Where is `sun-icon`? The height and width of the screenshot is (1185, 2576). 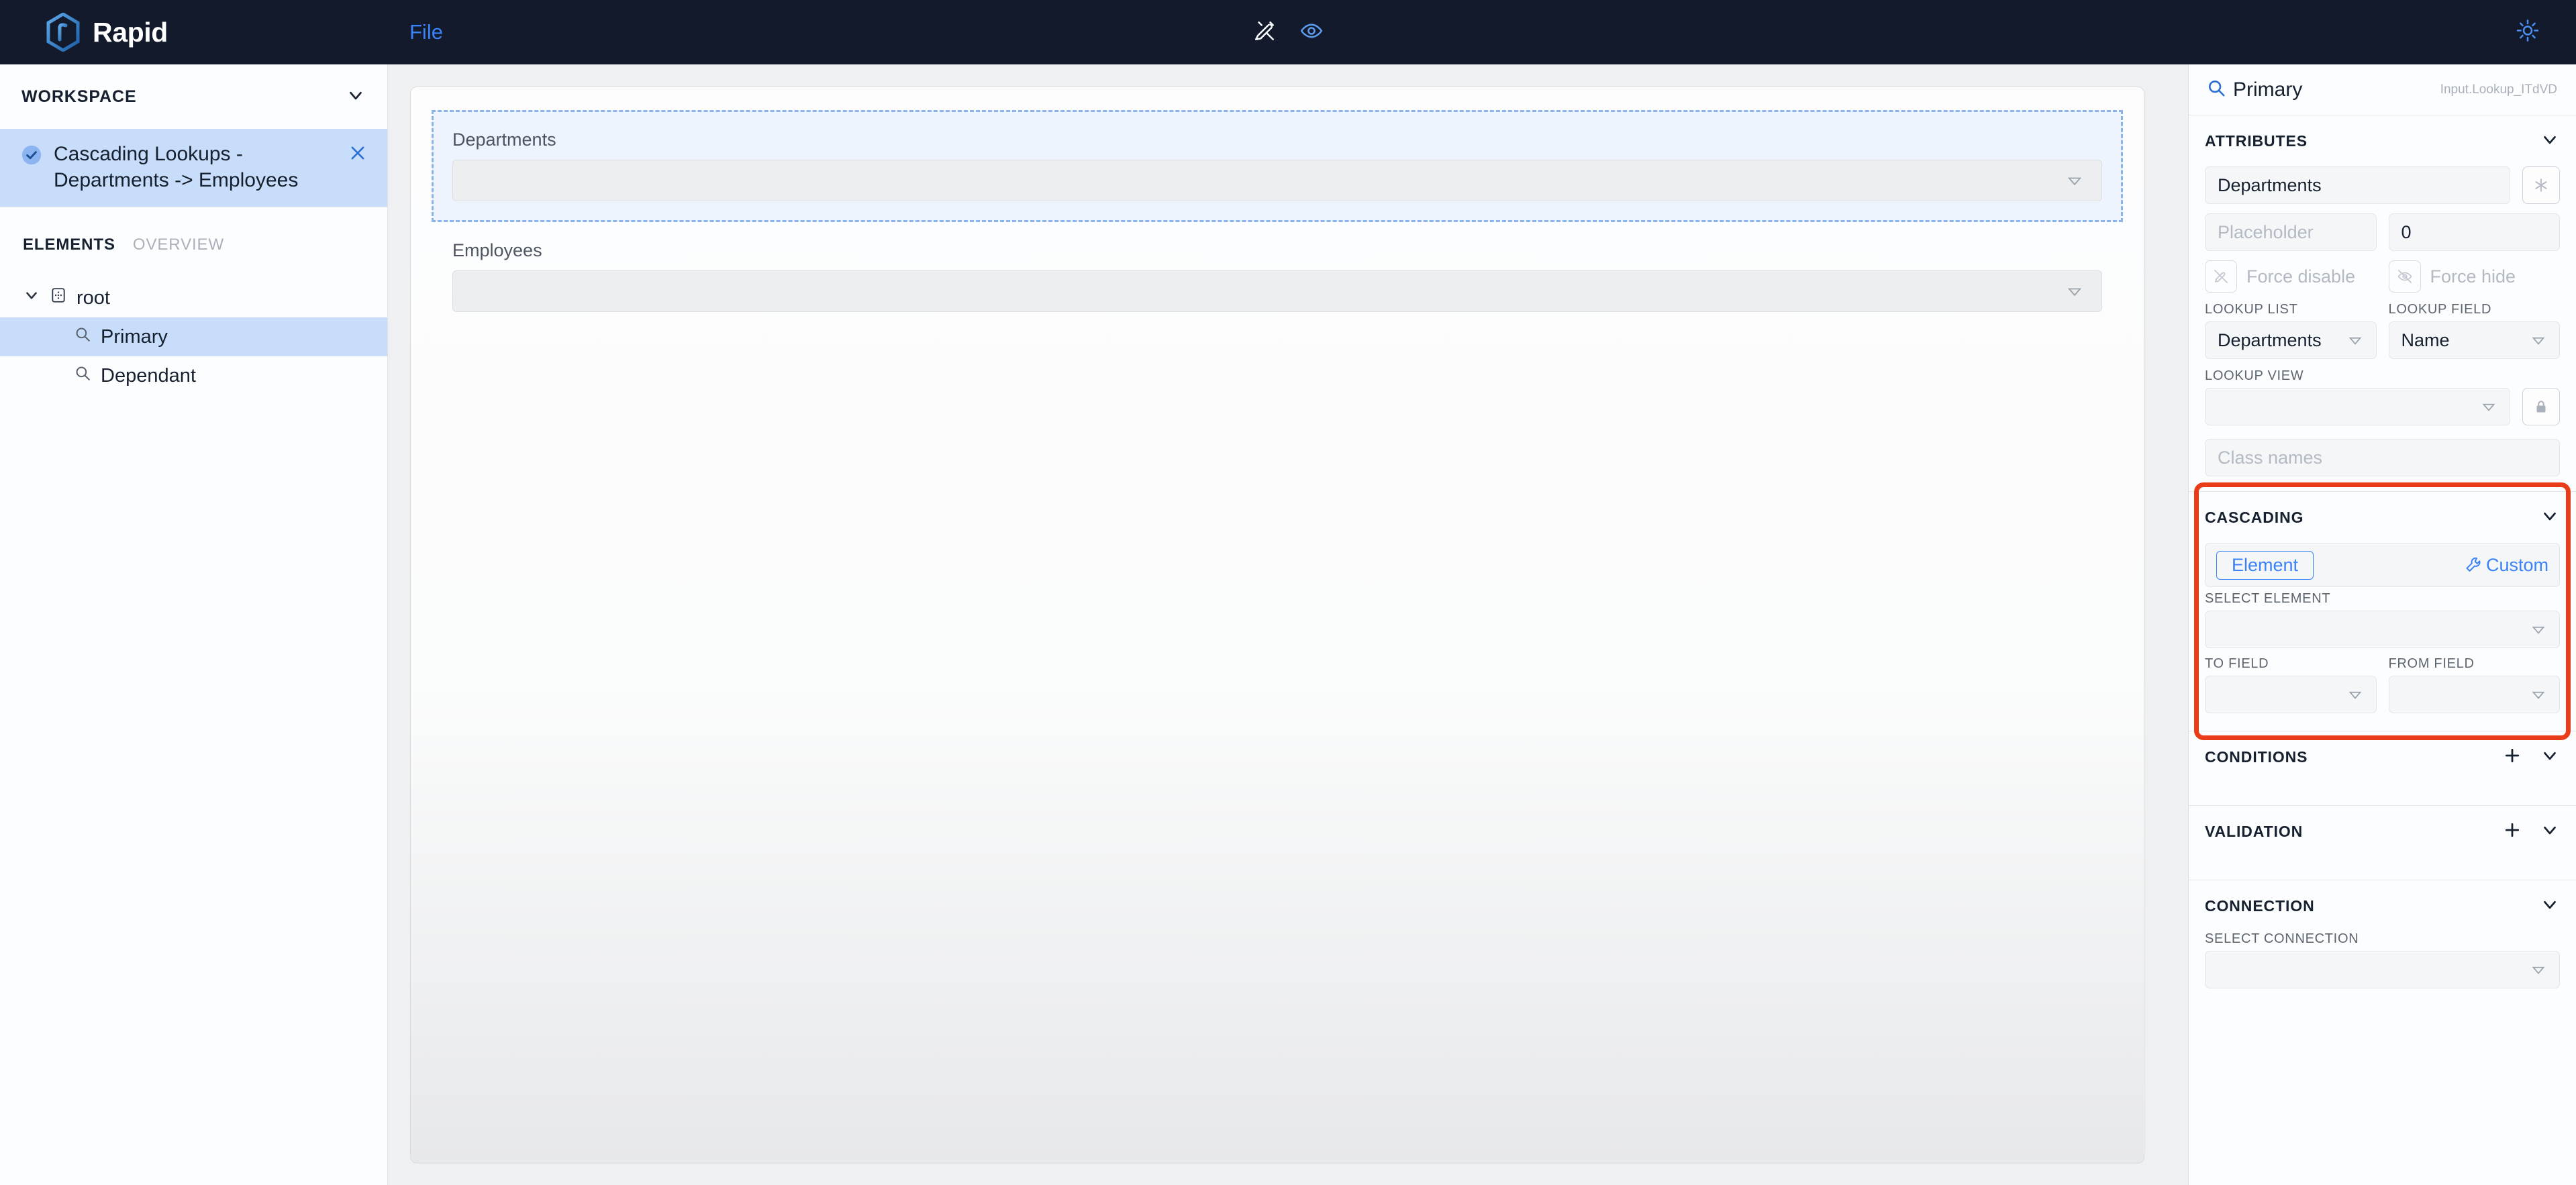 sun-icon is located at coordinates (2527, 30).